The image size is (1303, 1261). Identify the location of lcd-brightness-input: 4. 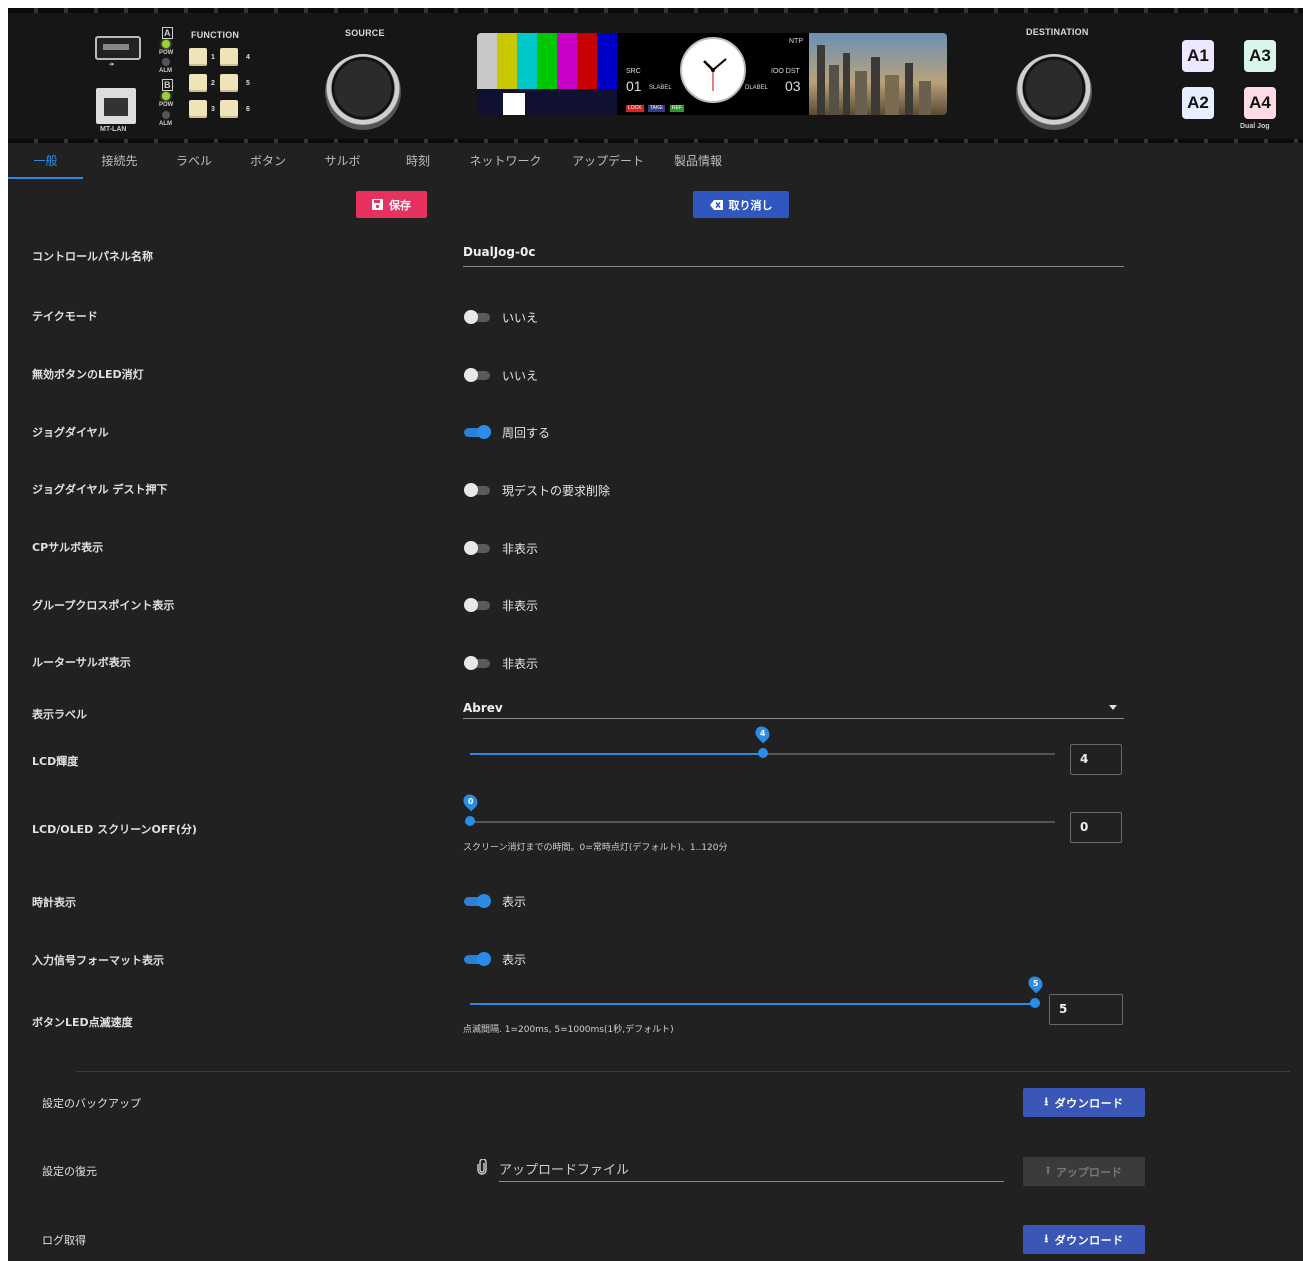
(1096, 759).